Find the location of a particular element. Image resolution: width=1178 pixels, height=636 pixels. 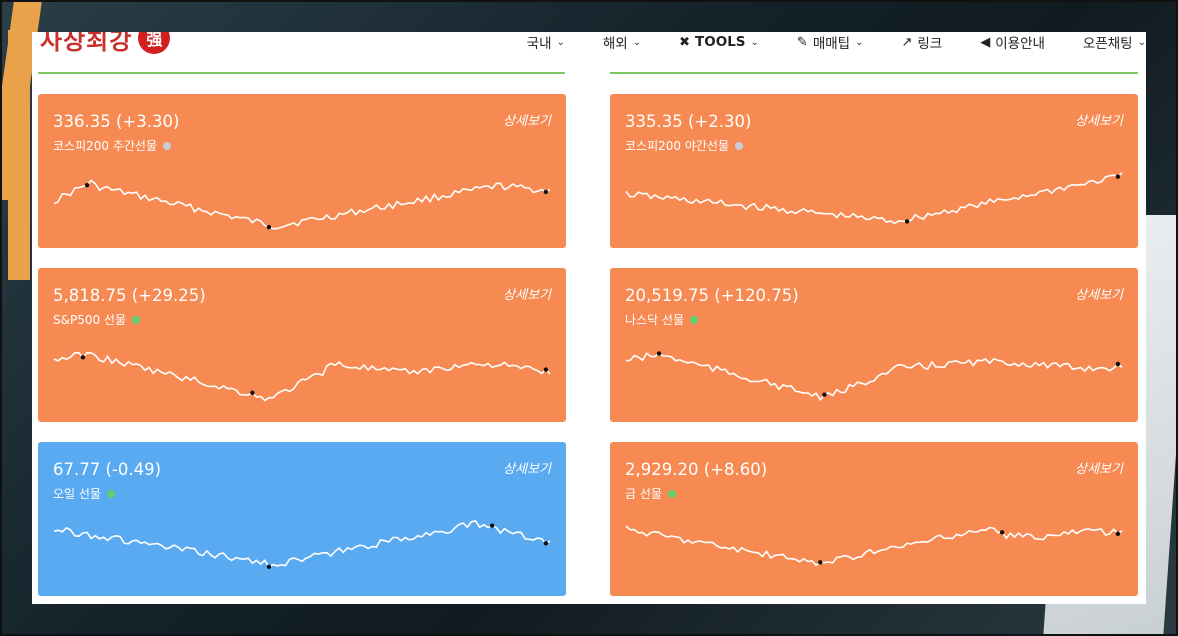

external-link-icon: ↗ is located at coordinates (907, 42).